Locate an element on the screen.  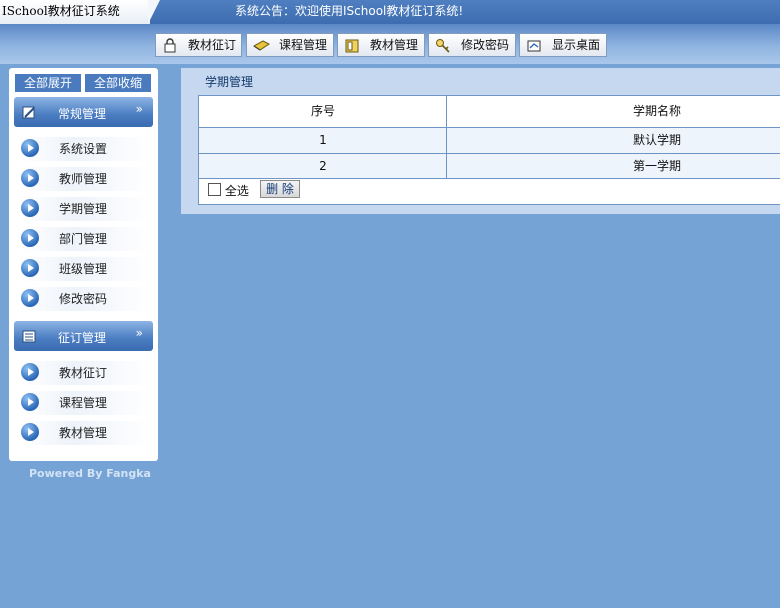
sidebar-item-label: 教材征订 is located at coordinates (83, 373).